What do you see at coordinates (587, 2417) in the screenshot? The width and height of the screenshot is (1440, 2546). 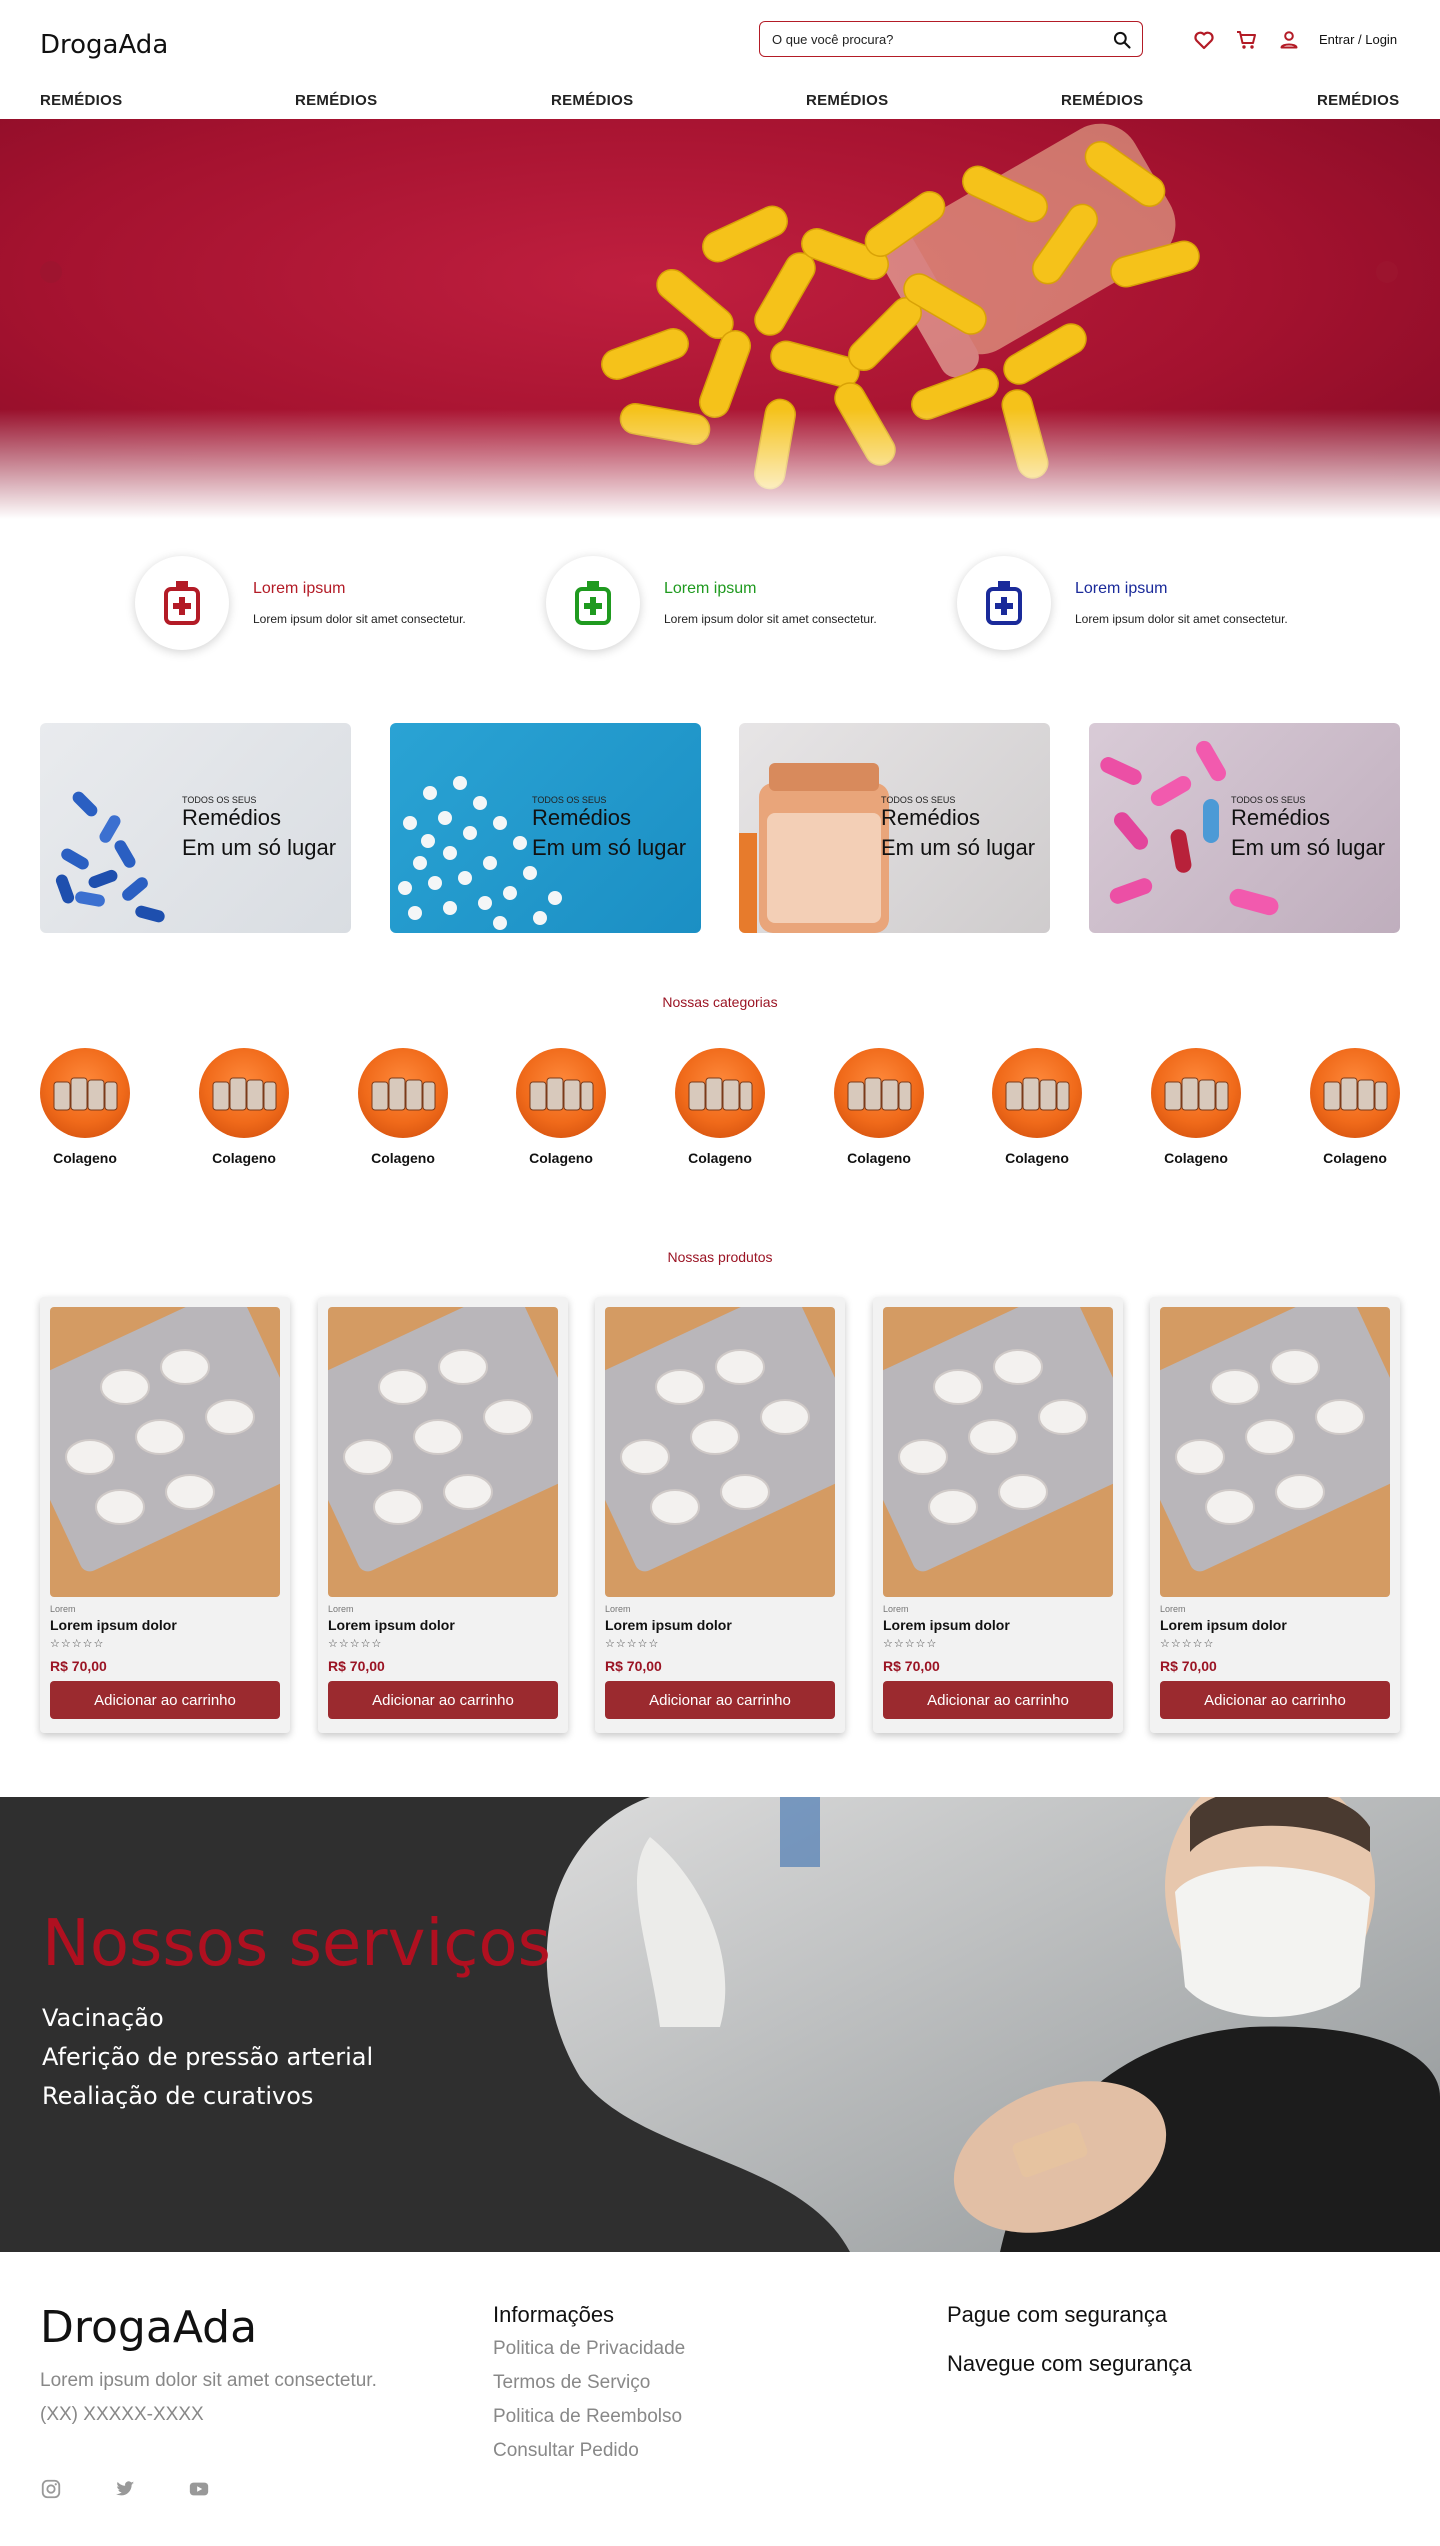 I see `footer-link-refund: Politica de Reembolso` at bounding box center [587, 2417].